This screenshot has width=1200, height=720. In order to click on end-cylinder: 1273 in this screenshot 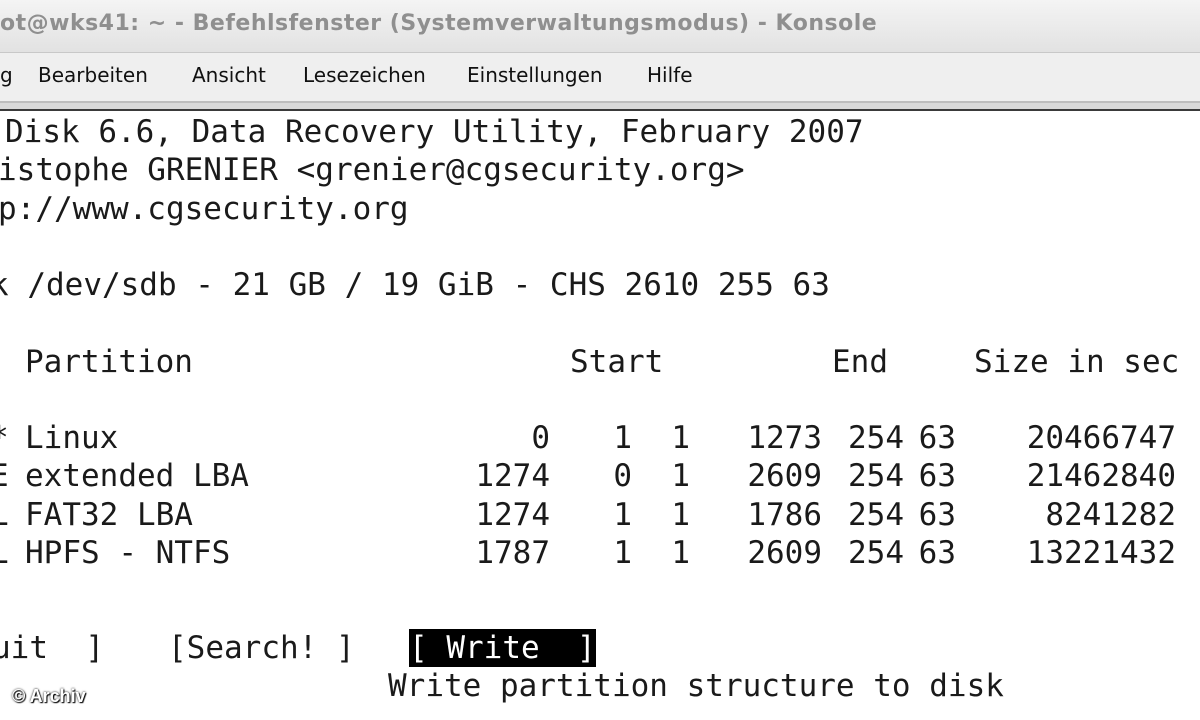, I will do `click(784, 438)`.